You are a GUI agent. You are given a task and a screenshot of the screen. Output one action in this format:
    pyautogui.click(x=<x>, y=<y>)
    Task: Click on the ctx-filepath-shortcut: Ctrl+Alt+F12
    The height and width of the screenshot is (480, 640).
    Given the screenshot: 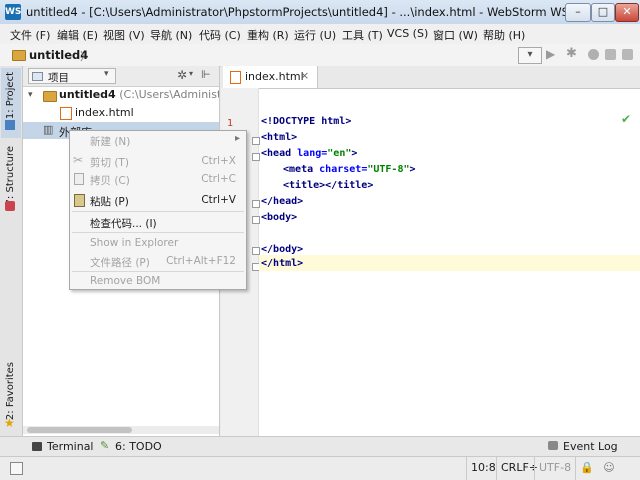 What is the action you would take?
    pyautogui.click(x=201, y=261)
    